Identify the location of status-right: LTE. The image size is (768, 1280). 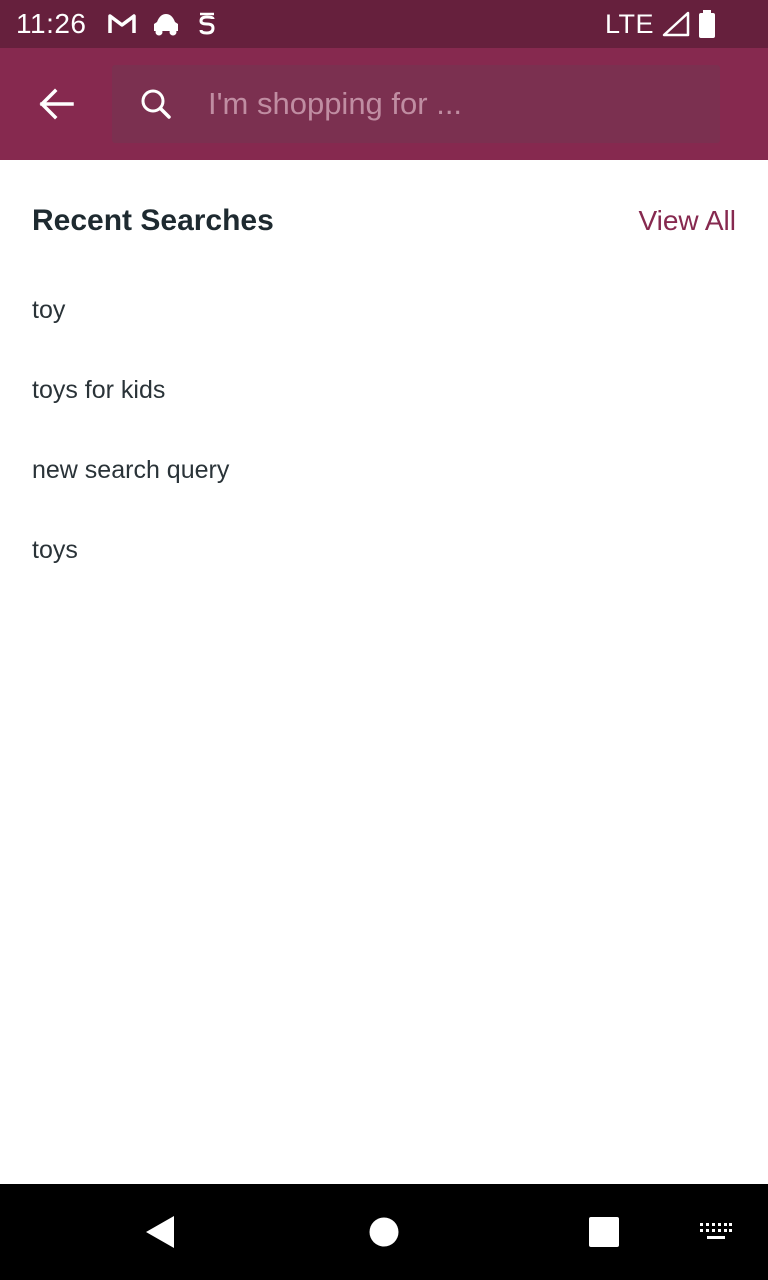
(678, 24).